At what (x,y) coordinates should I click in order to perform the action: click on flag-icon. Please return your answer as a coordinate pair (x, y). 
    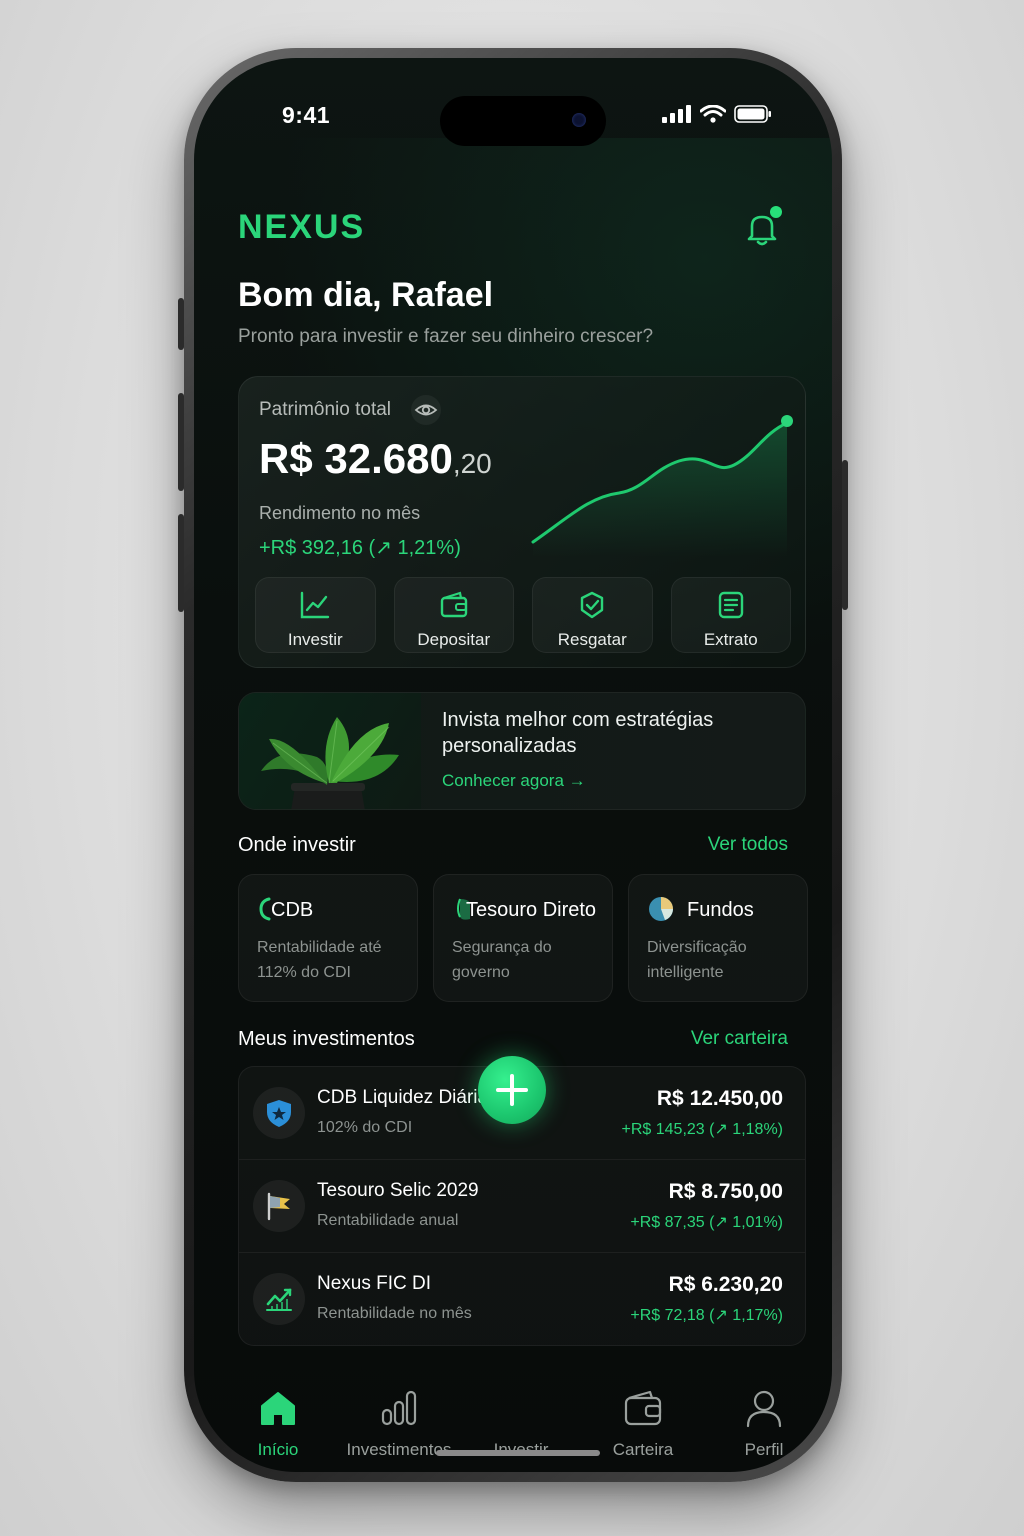
    Looking at the image, I should click on (279, 1206).